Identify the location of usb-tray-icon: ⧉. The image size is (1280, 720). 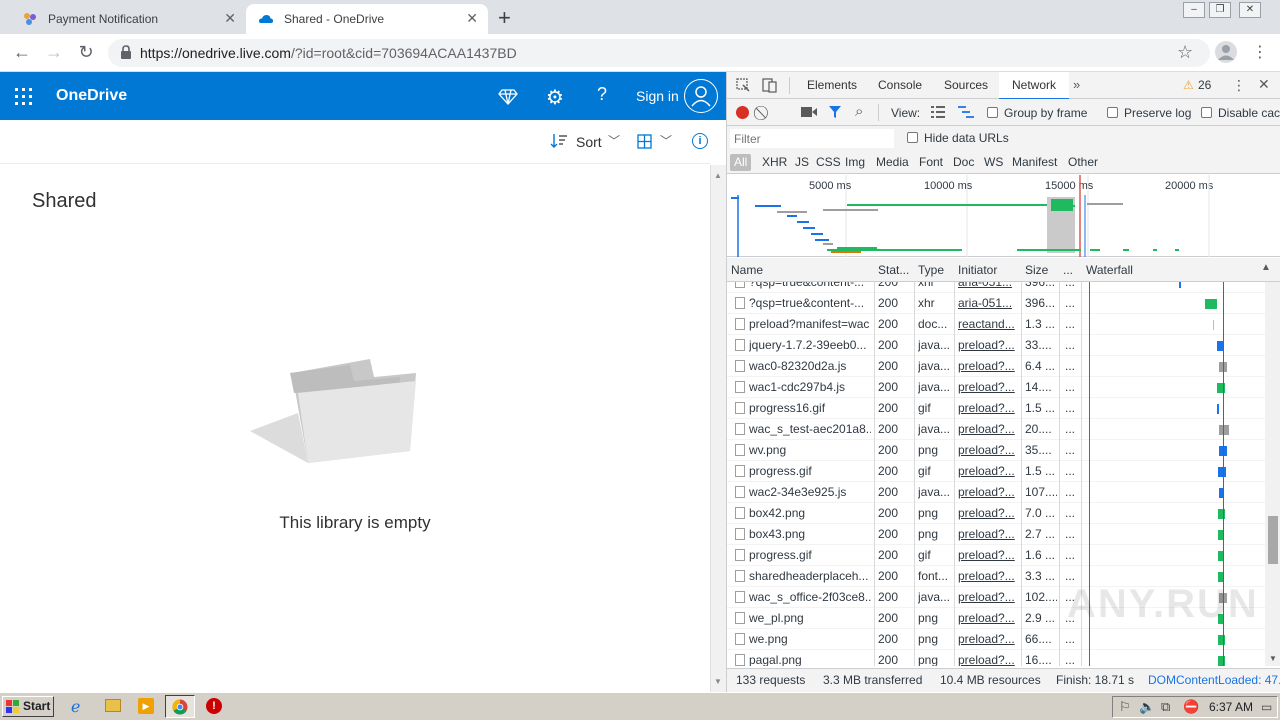
(1165, 707).